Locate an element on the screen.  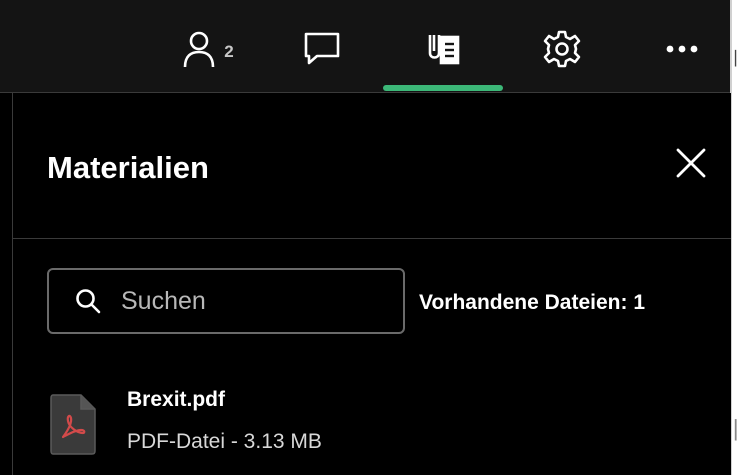
file-item: Brexit.pdf PDF-Datei - 3.13 MB is located at coordinates (379, 423).